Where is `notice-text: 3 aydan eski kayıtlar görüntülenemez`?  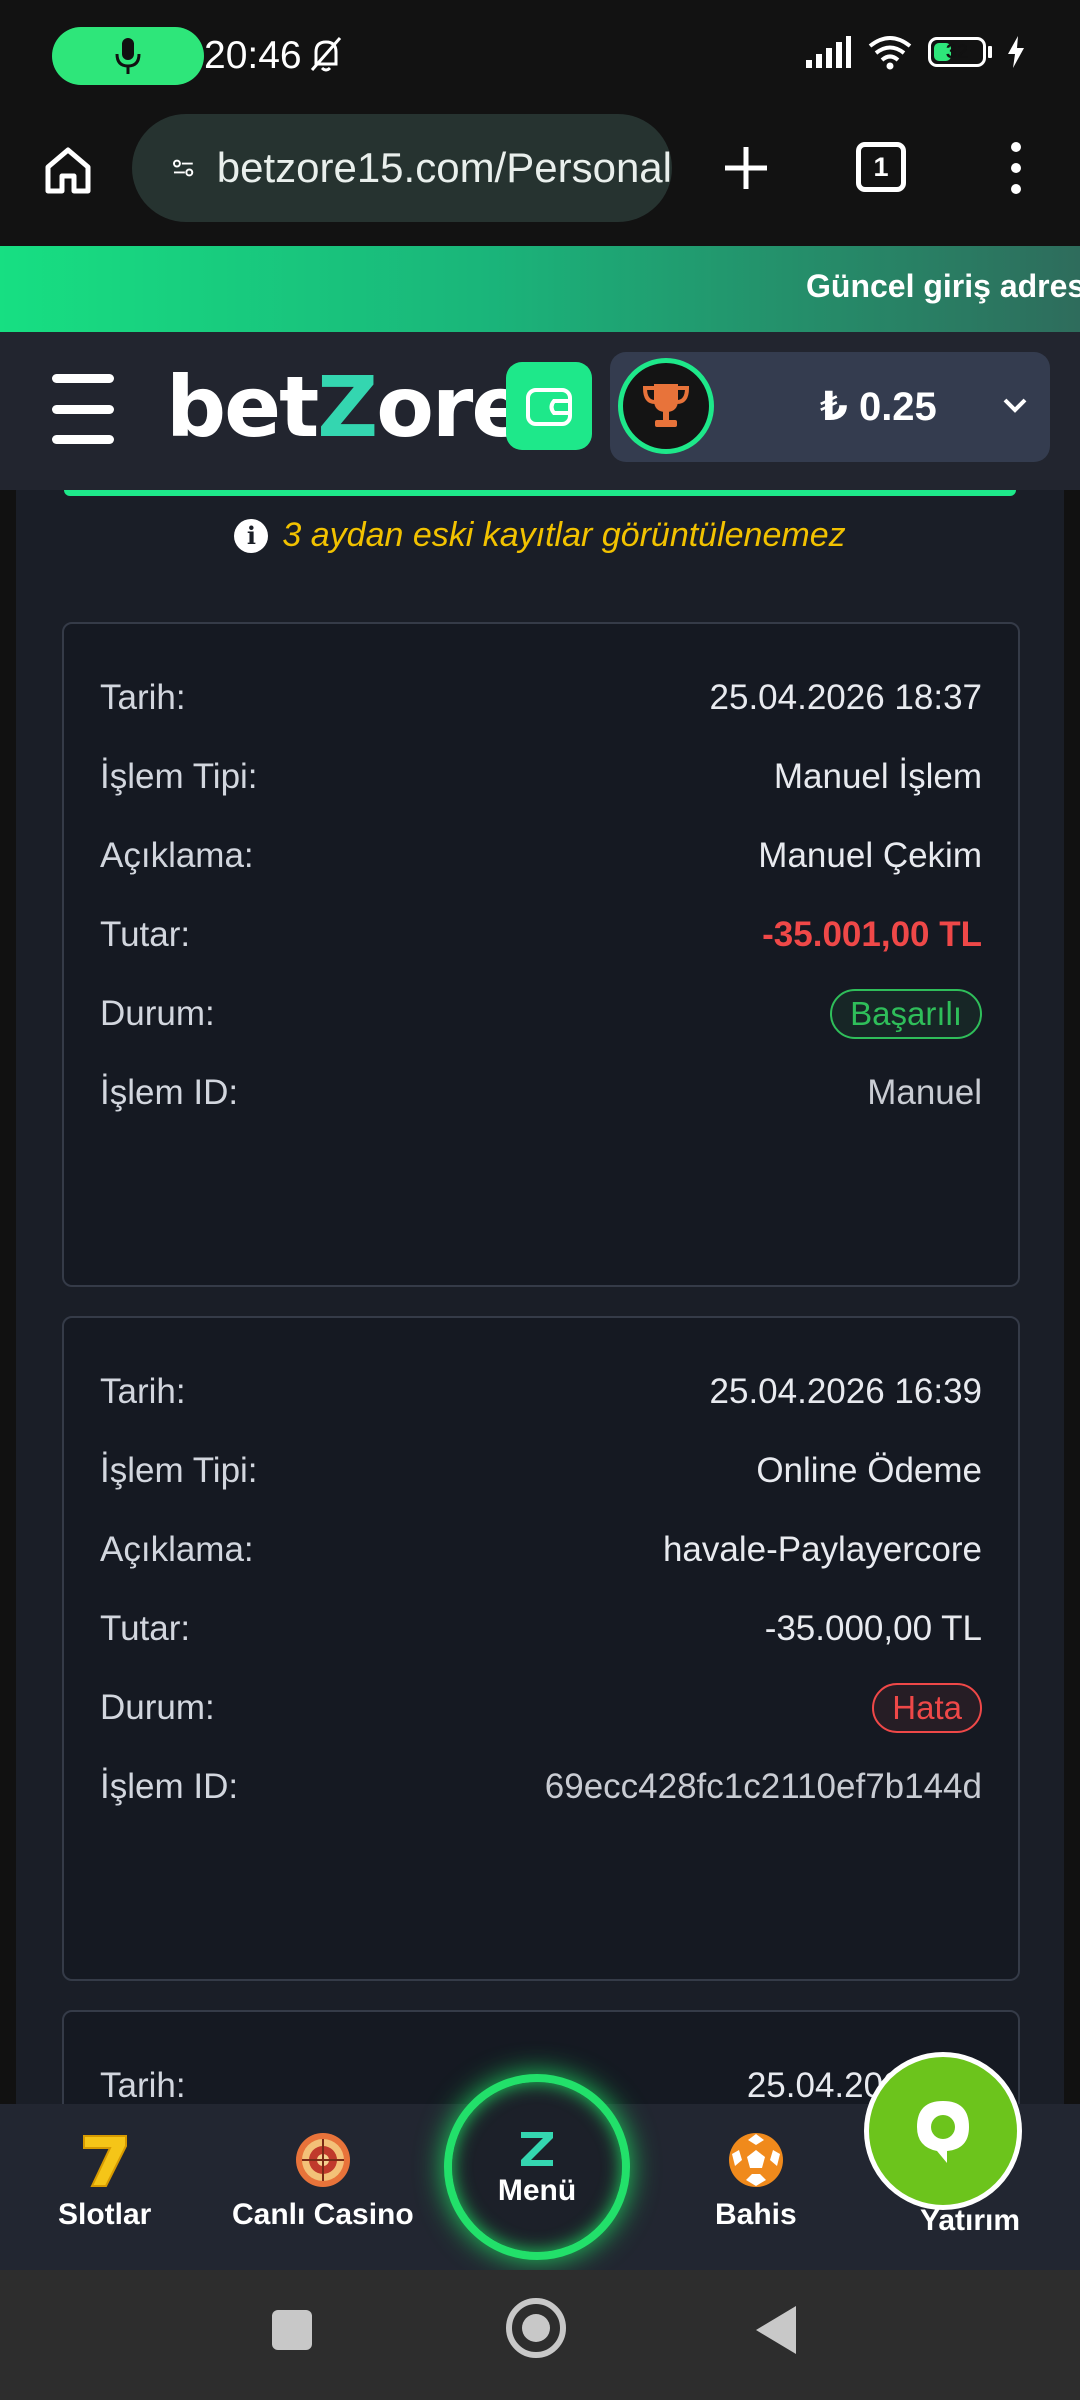
notice-text: 3 aydan eski kayıtlar görüntülenemez is located at coordinates (564, 535).